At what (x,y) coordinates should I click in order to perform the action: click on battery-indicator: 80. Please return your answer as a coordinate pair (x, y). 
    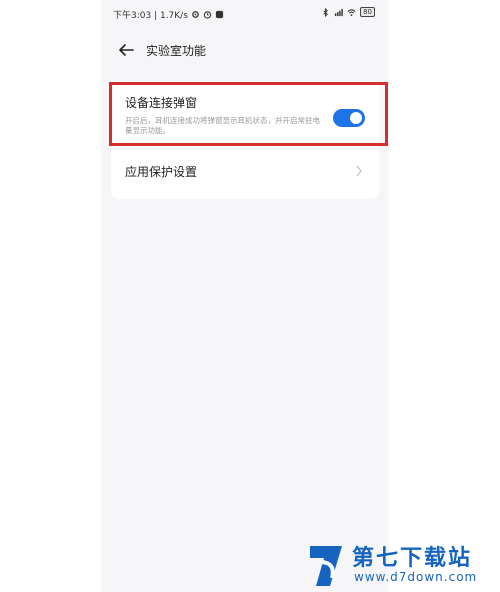
    Looking at the image, I should click on (367, 12).